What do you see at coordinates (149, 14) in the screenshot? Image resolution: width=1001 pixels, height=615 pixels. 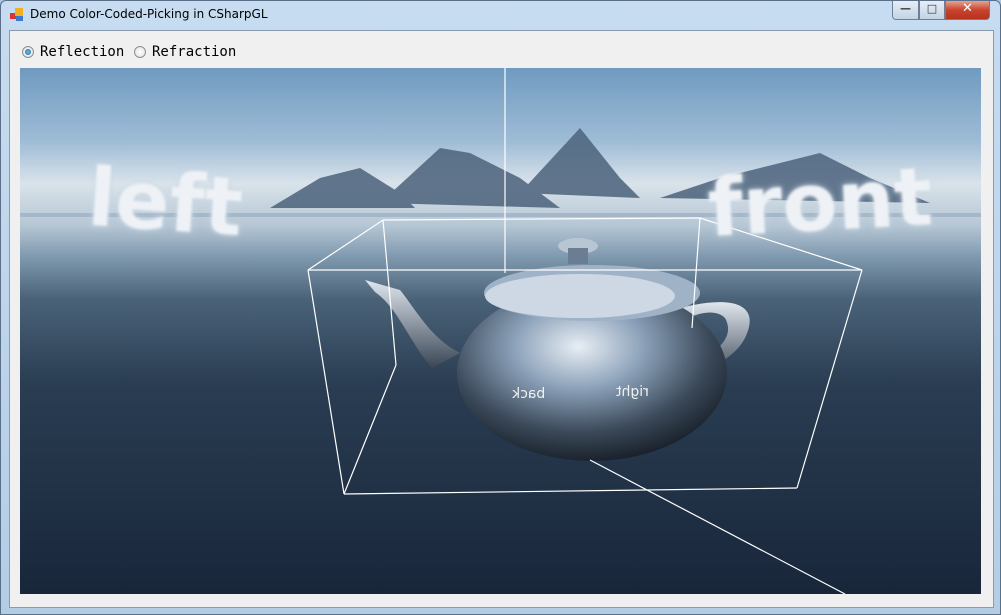 I see `window-title: Demo Color-Coded-Picking in CSharpGL` at bounding box center [149, 14].